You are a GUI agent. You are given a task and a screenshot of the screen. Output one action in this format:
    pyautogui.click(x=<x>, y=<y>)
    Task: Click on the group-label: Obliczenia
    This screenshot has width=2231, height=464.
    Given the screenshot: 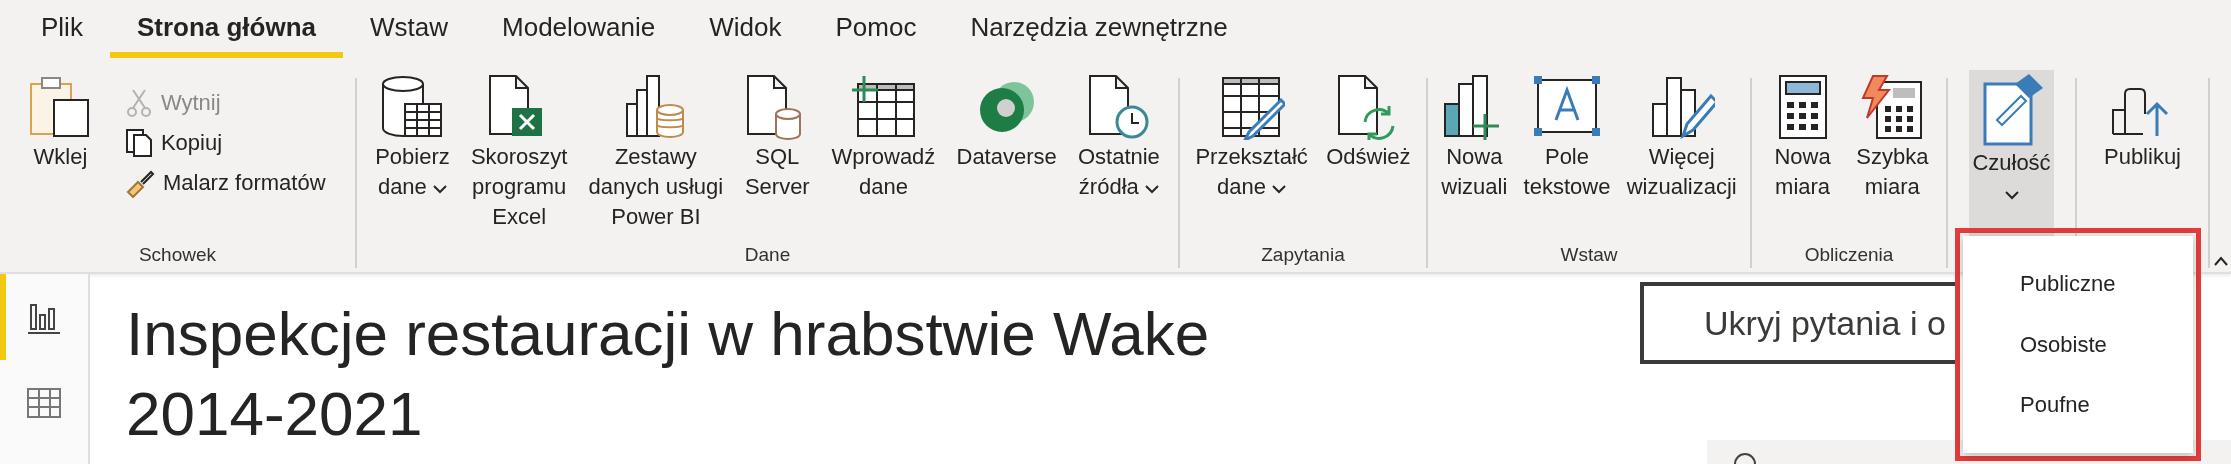 What is the action you would take?
    pyautogui.click(x=1849, y=255)
    